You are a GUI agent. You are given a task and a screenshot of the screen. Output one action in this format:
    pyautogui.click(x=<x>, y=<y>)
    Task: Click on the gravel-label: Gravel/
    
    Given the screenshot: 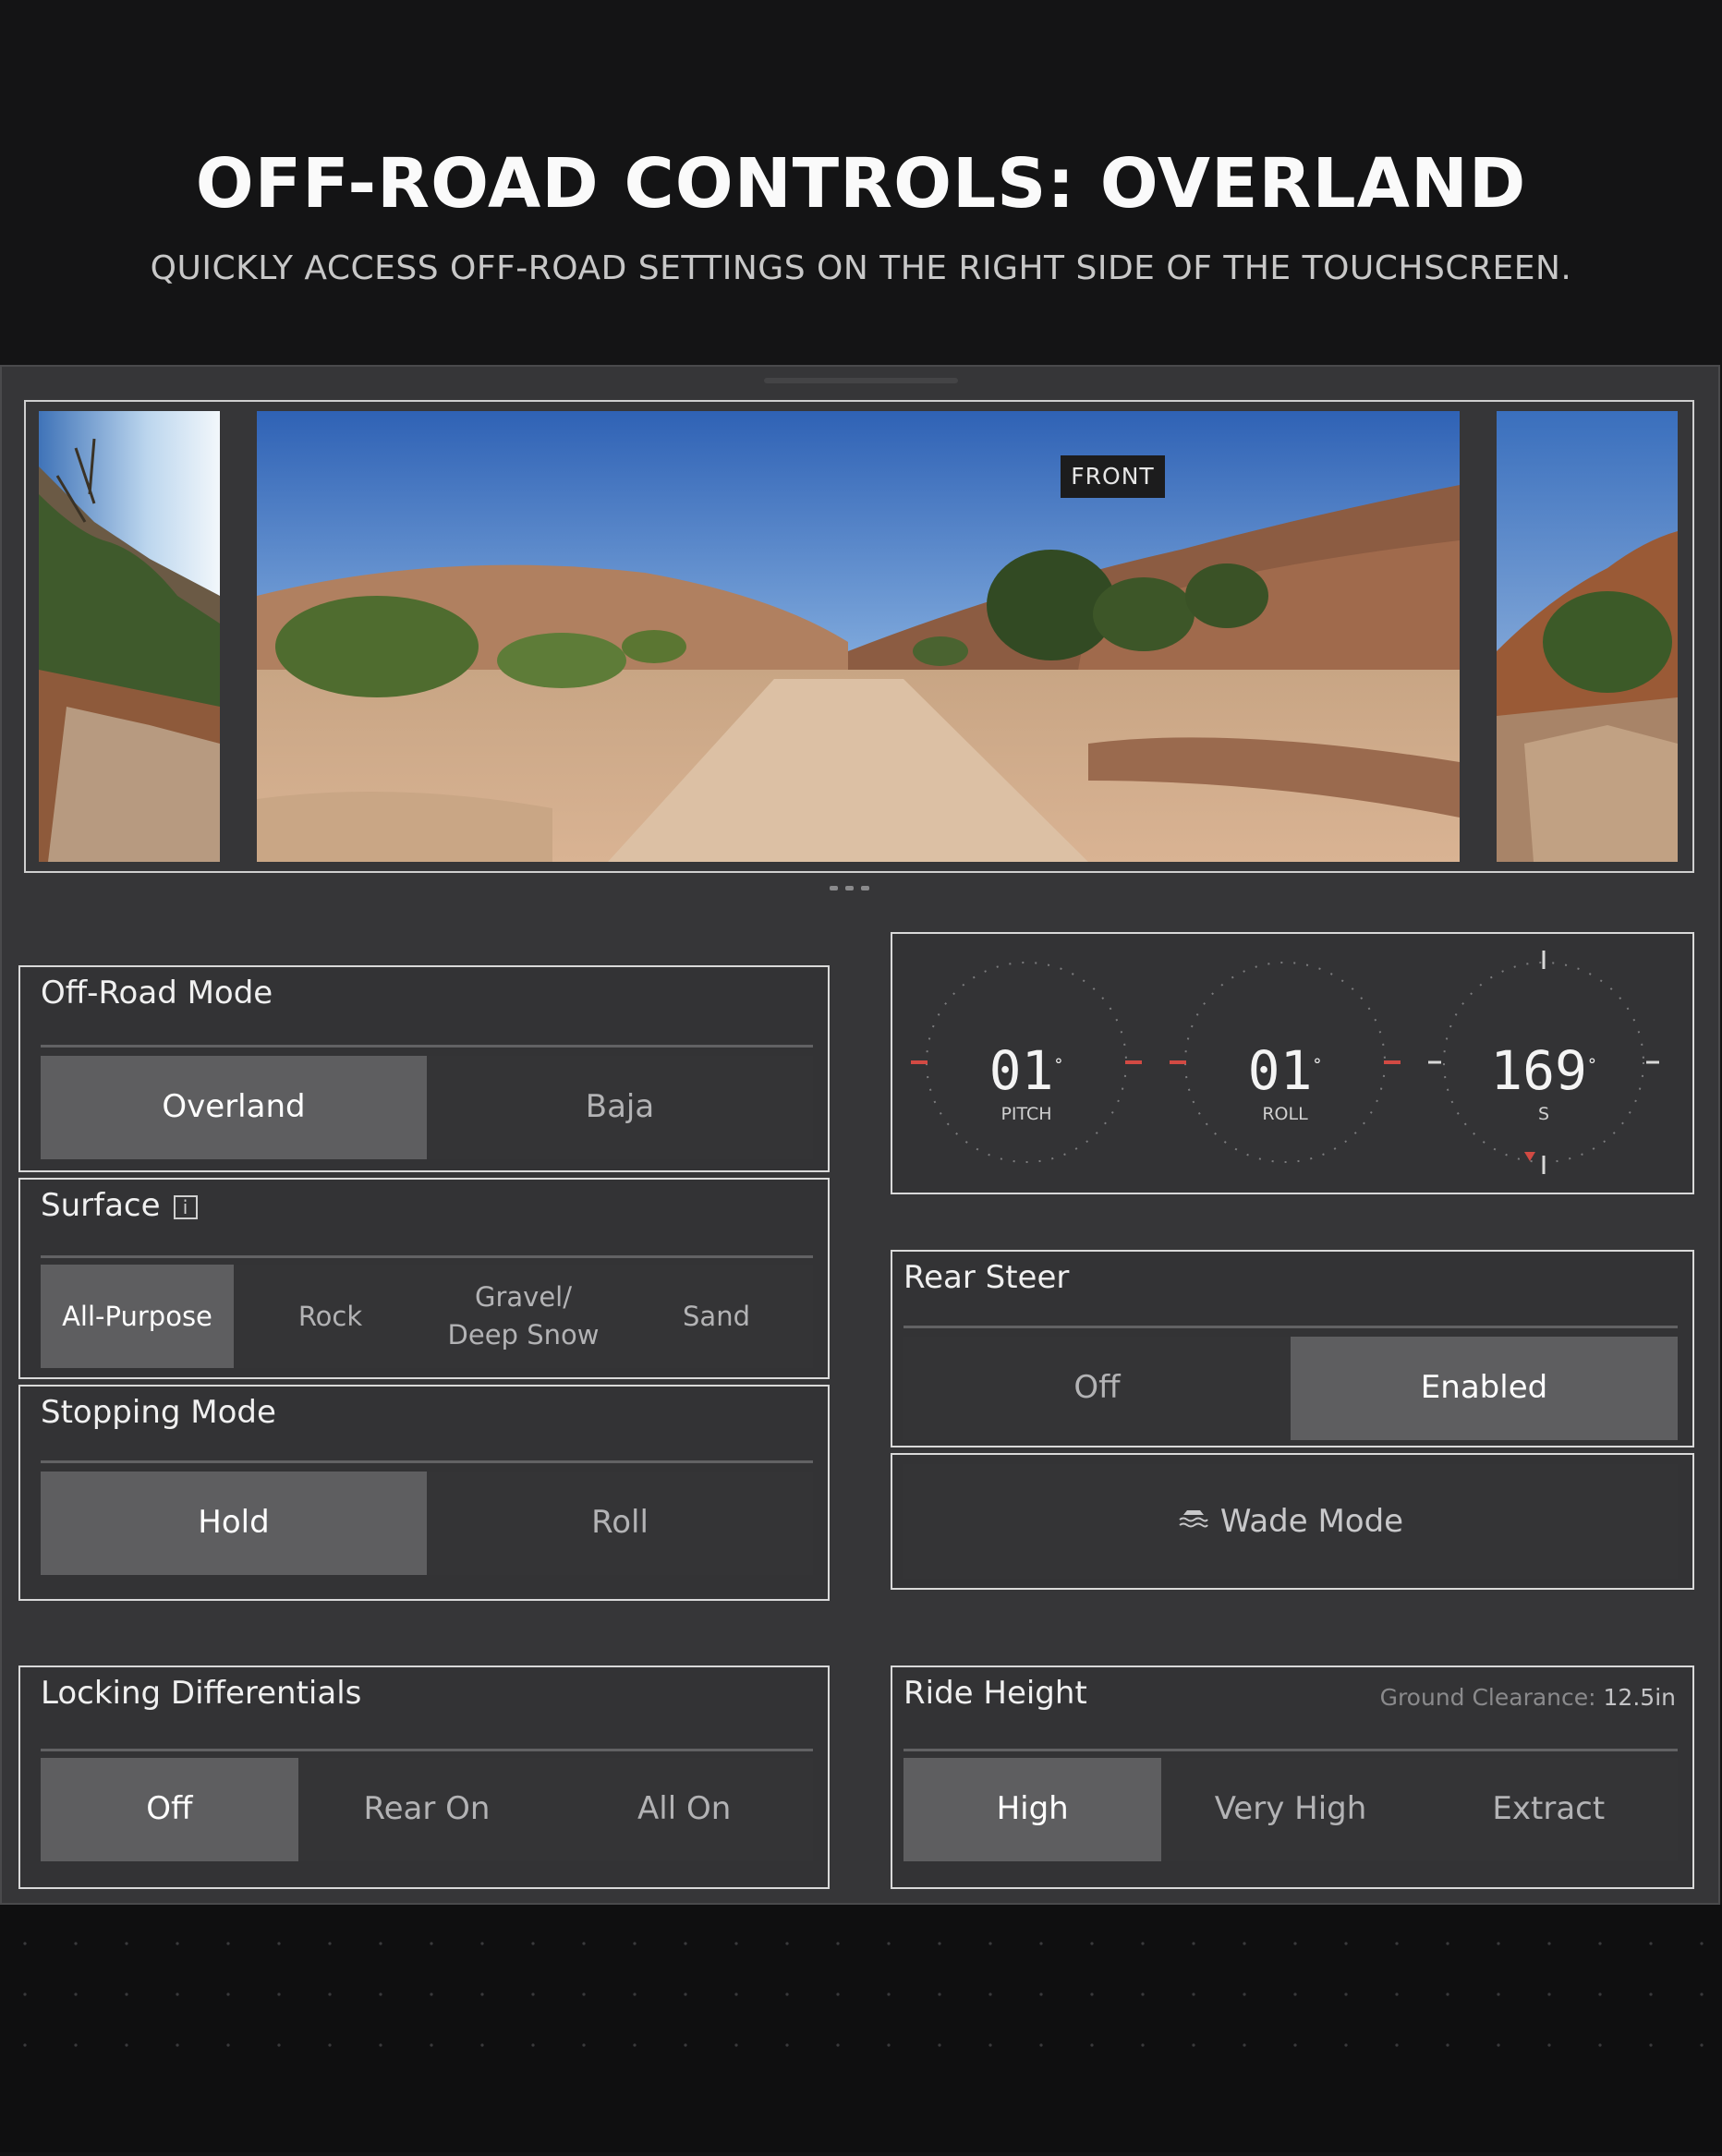 What is the action you would take?
    pyautogui.click(x=523, y=1297)
    